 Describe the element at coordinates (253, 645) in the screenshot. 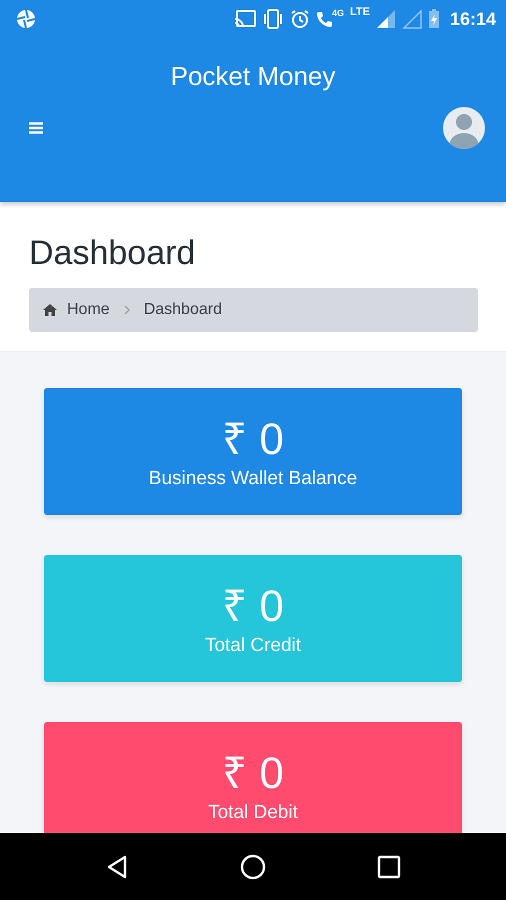

I see `card-label: Total Credit` at that location.